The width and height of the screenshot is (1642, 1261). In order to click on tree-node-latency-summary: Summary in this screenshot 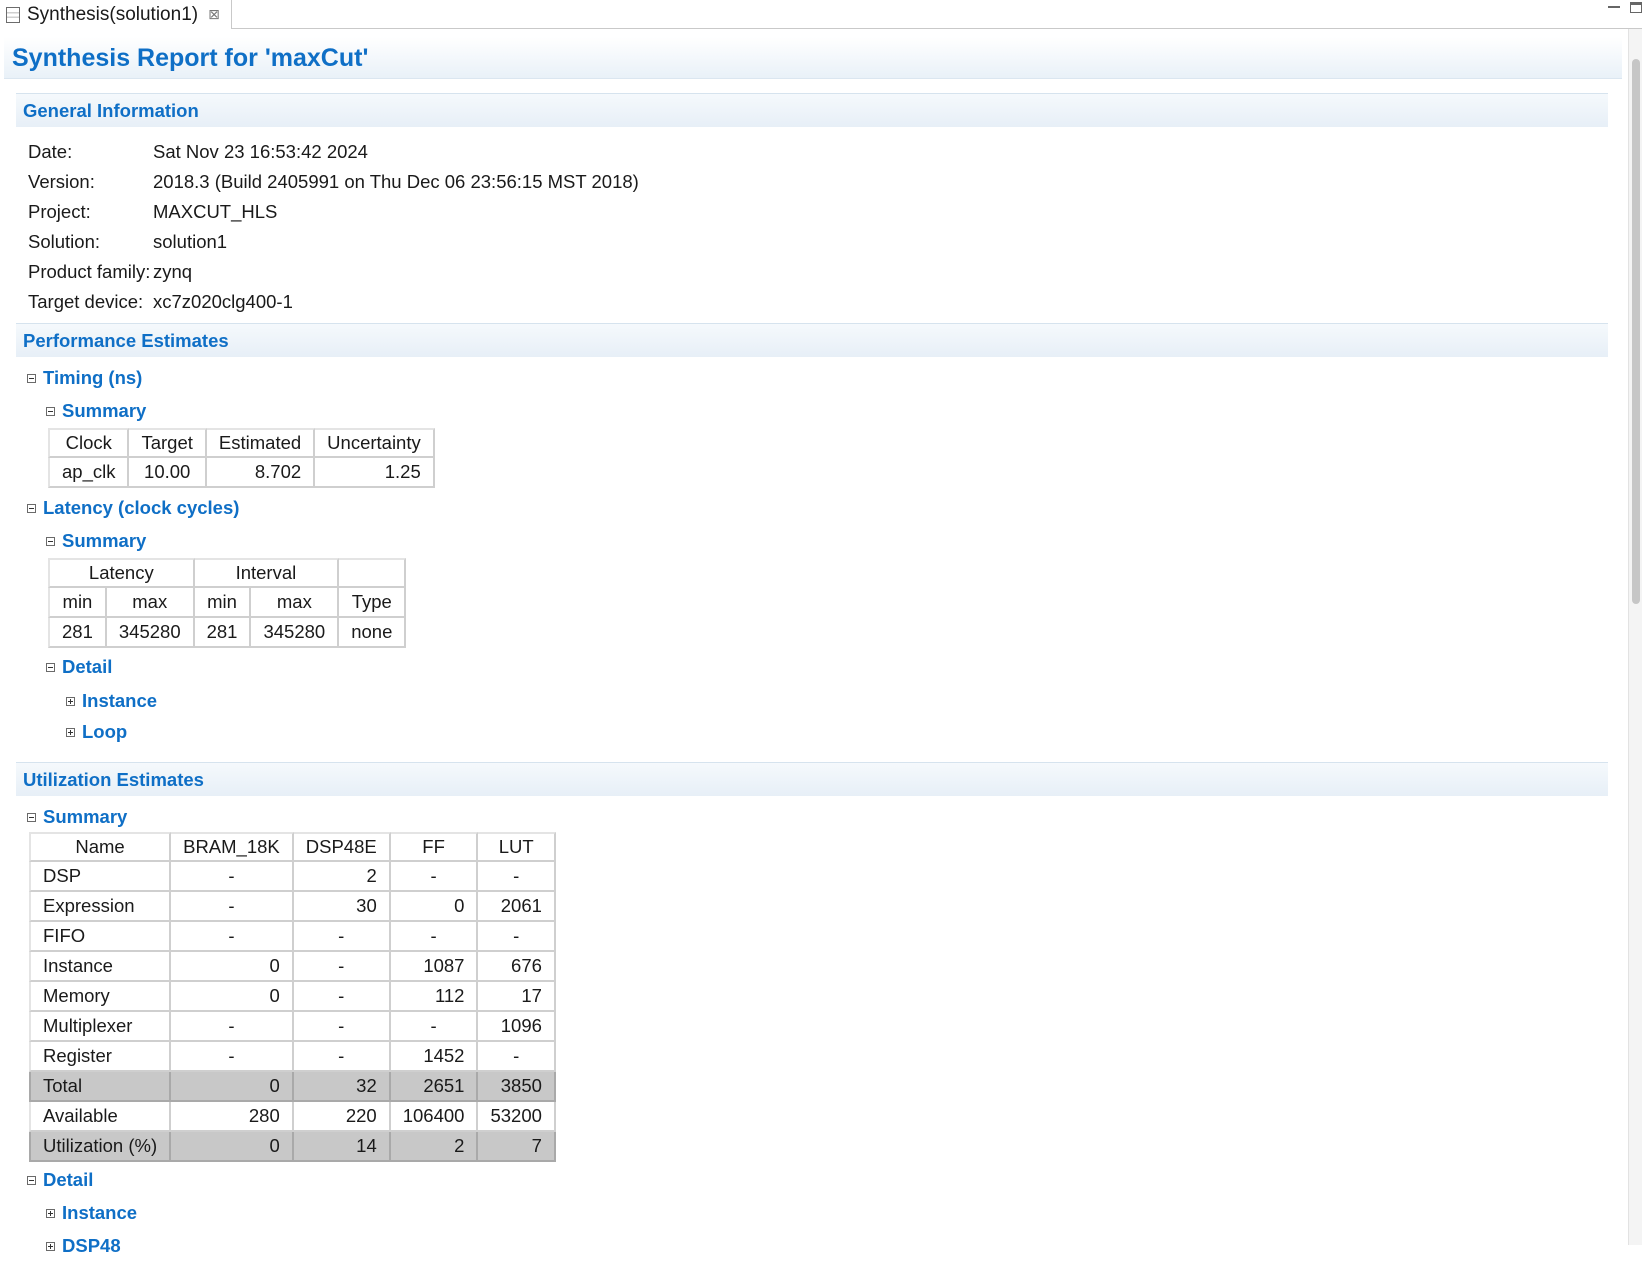, I will do `click(836, 541)`.